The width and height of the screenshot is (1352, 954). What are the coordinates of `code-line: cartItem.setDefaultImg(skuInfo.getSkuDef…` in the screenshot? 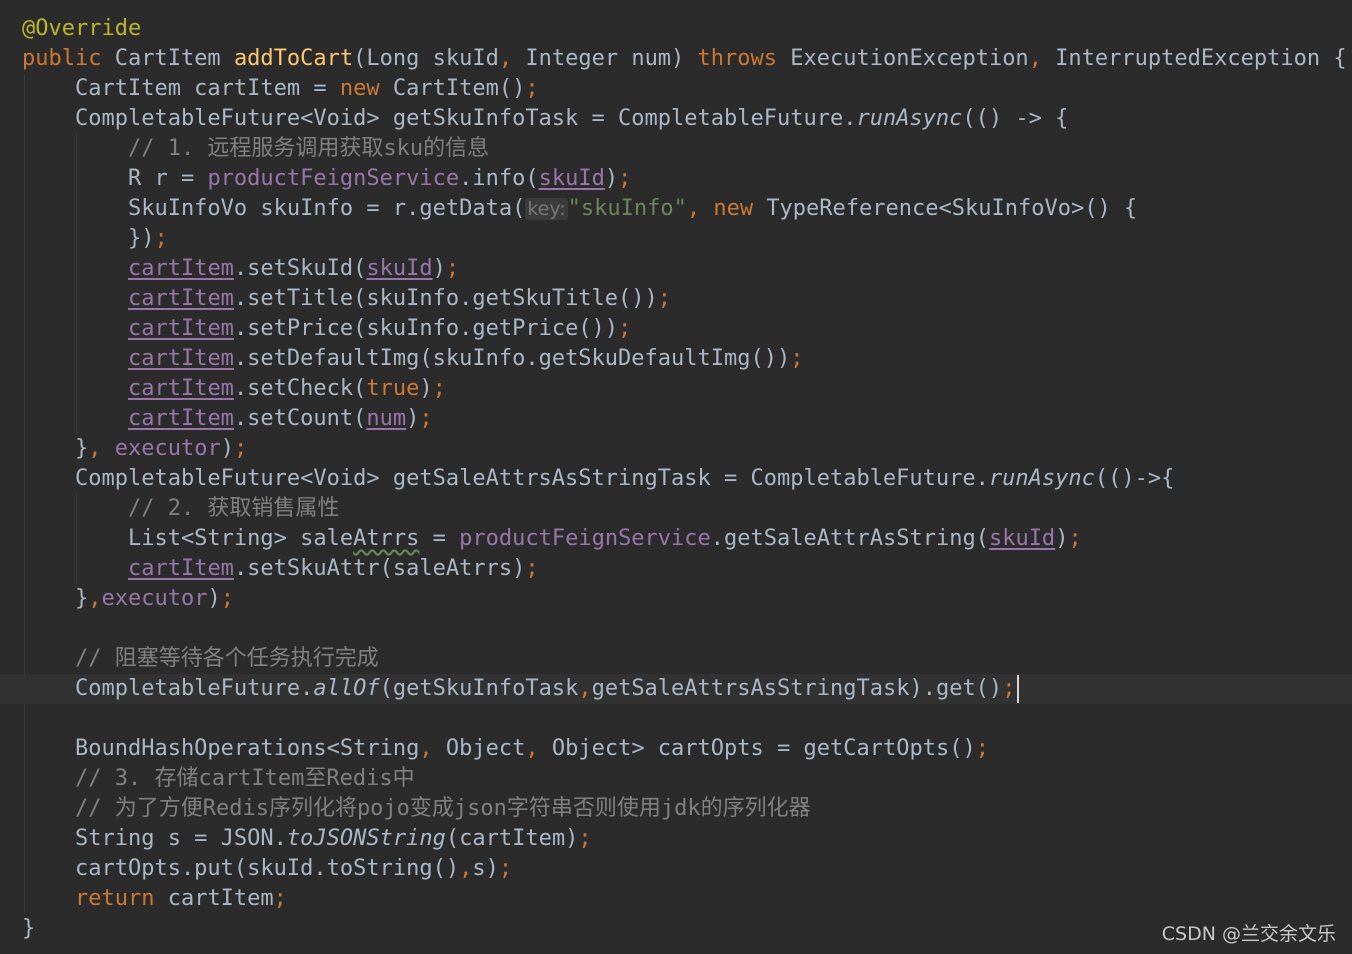 It's located at (676, 359).